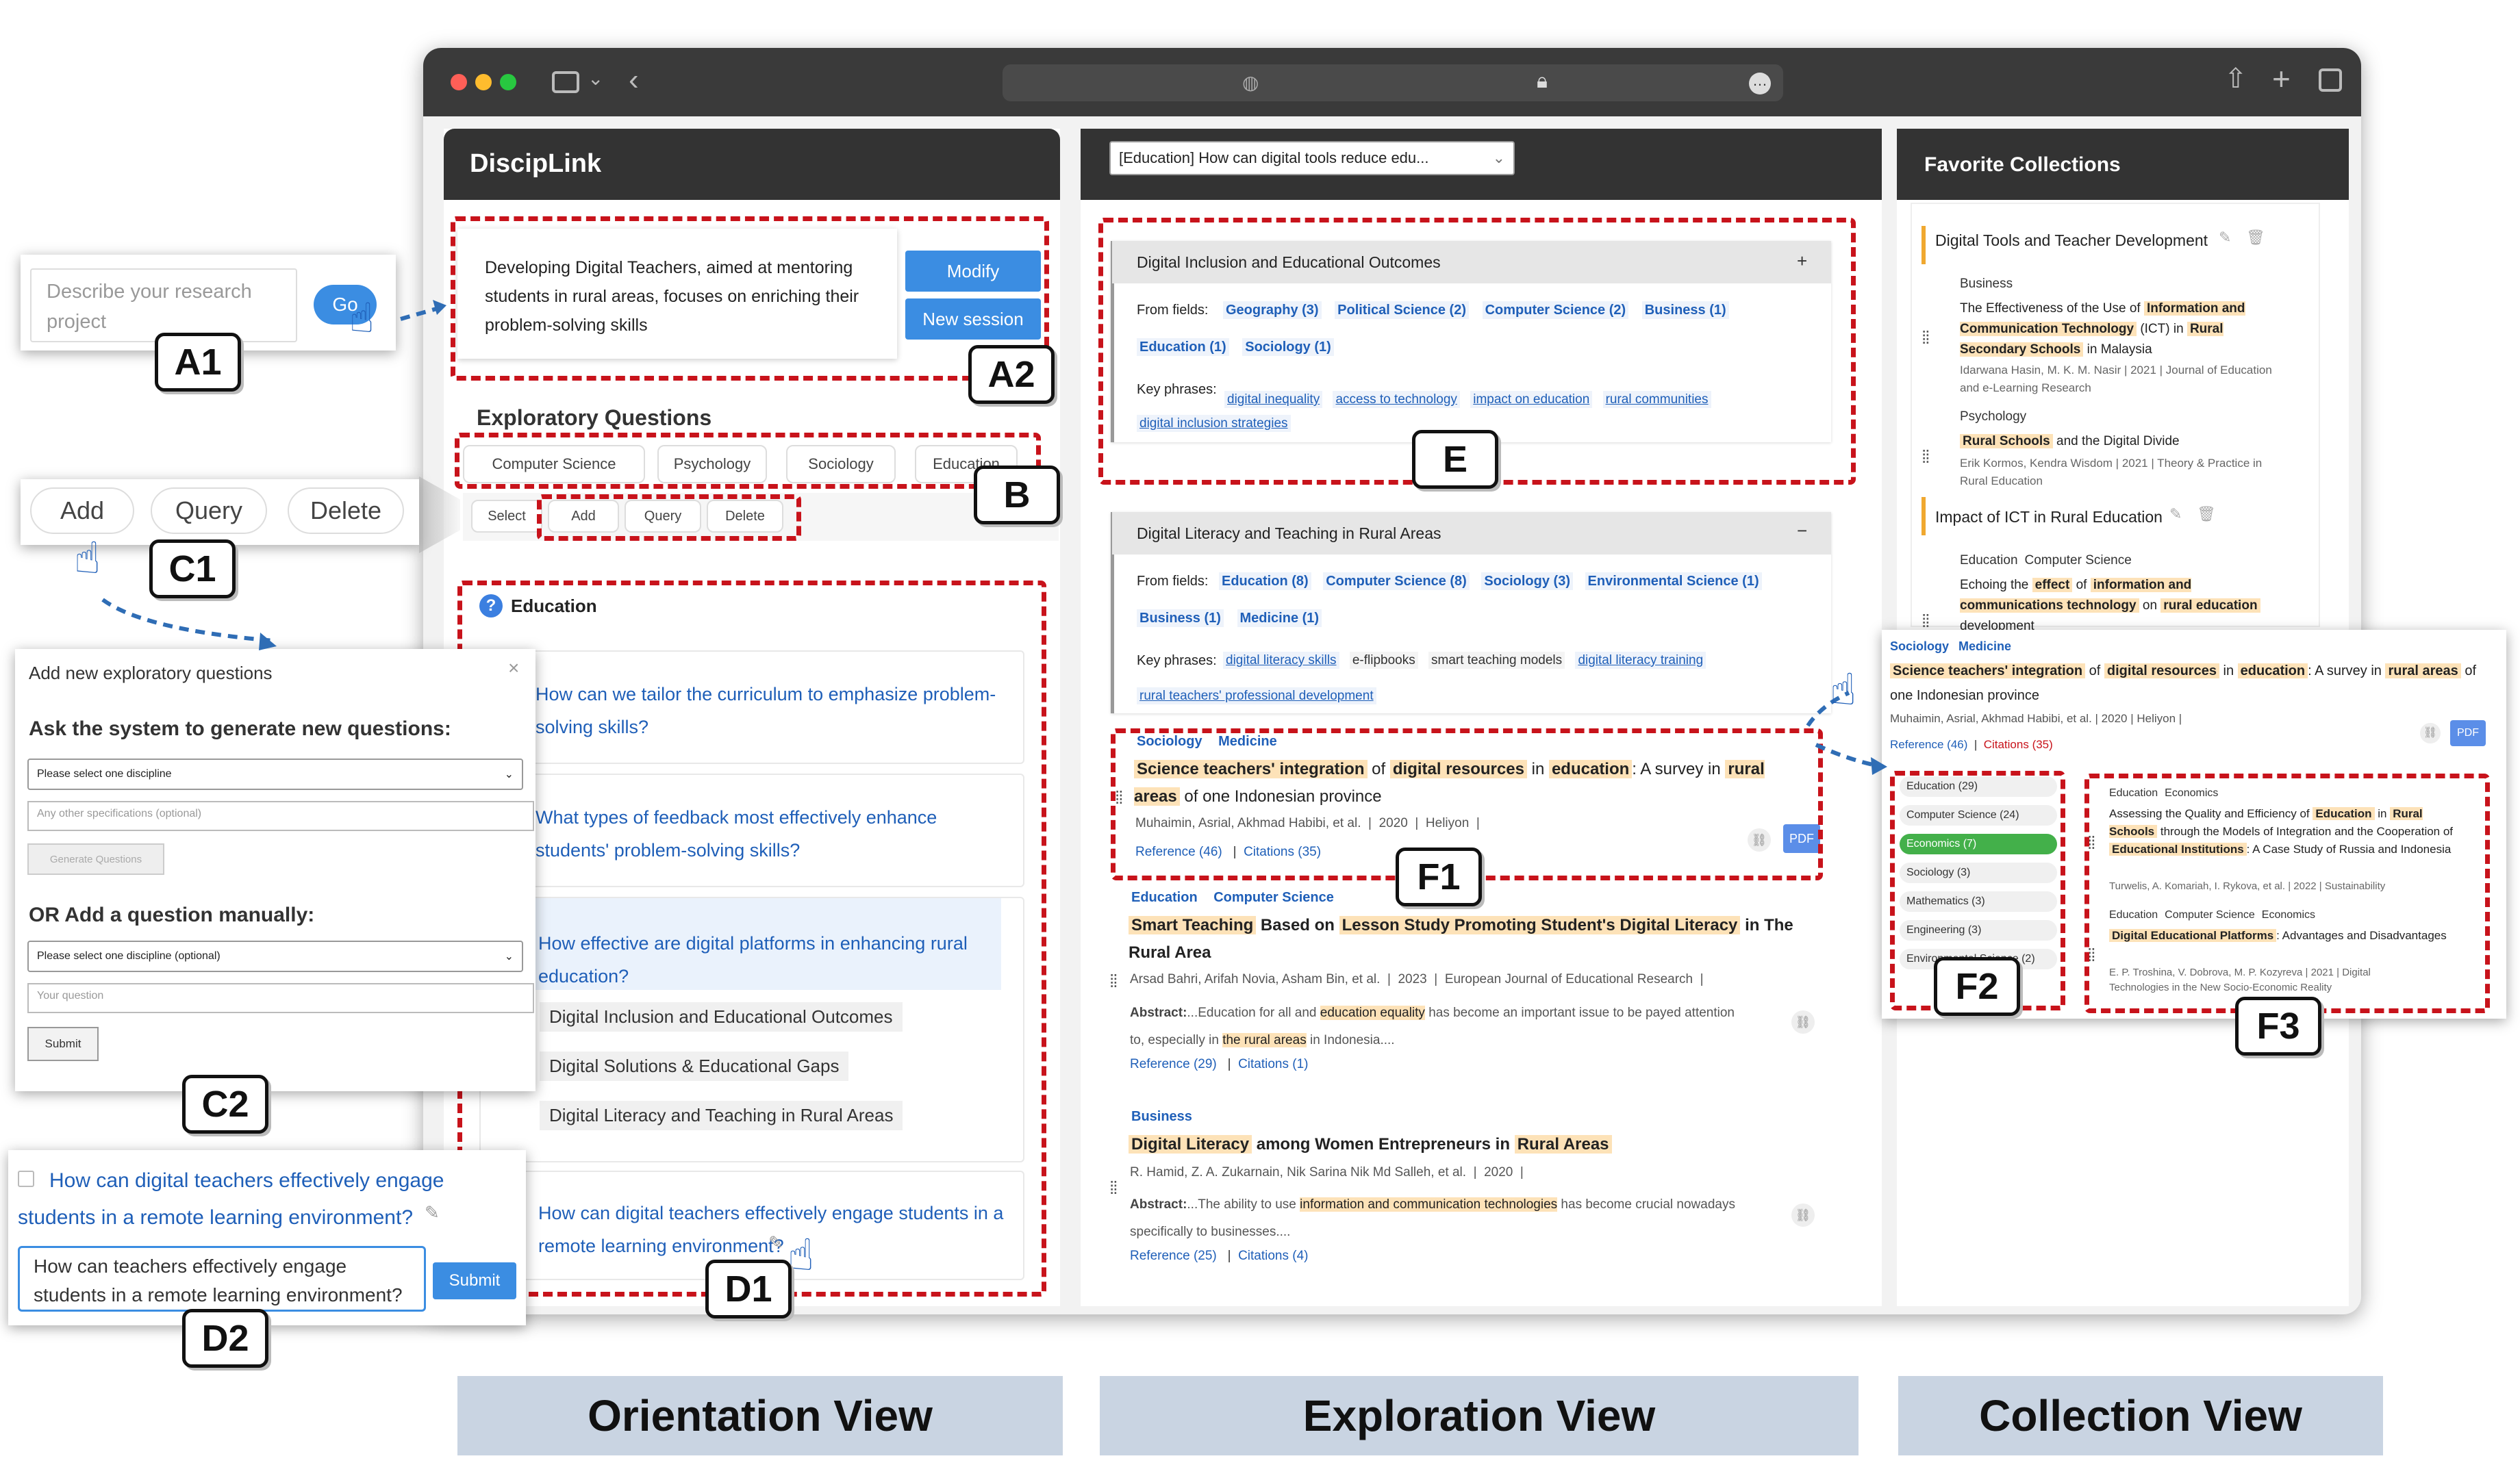  I want to click on label-F2: F2, so click(1977, 986).